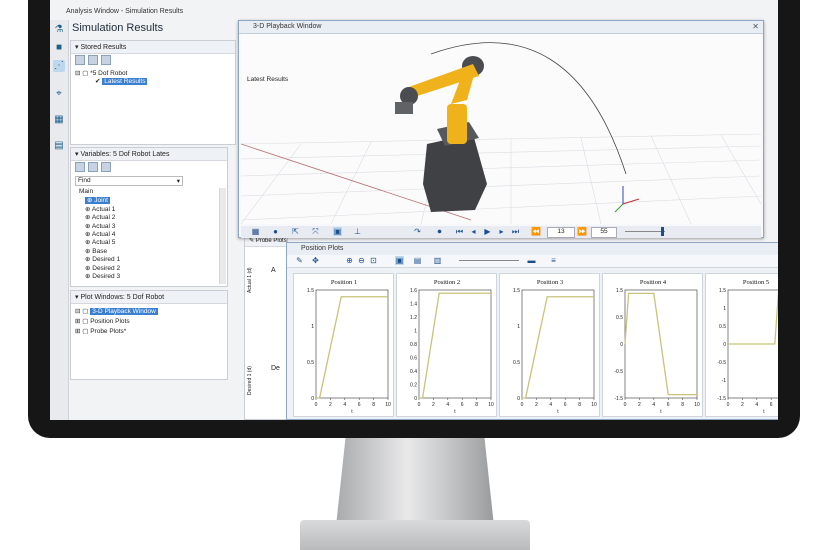 This screenshot has width=828, height=550. Describe the element at coordinates (100, 217) in the screenshot. I see `variable-item: ⊕ Actual 2` at that location.